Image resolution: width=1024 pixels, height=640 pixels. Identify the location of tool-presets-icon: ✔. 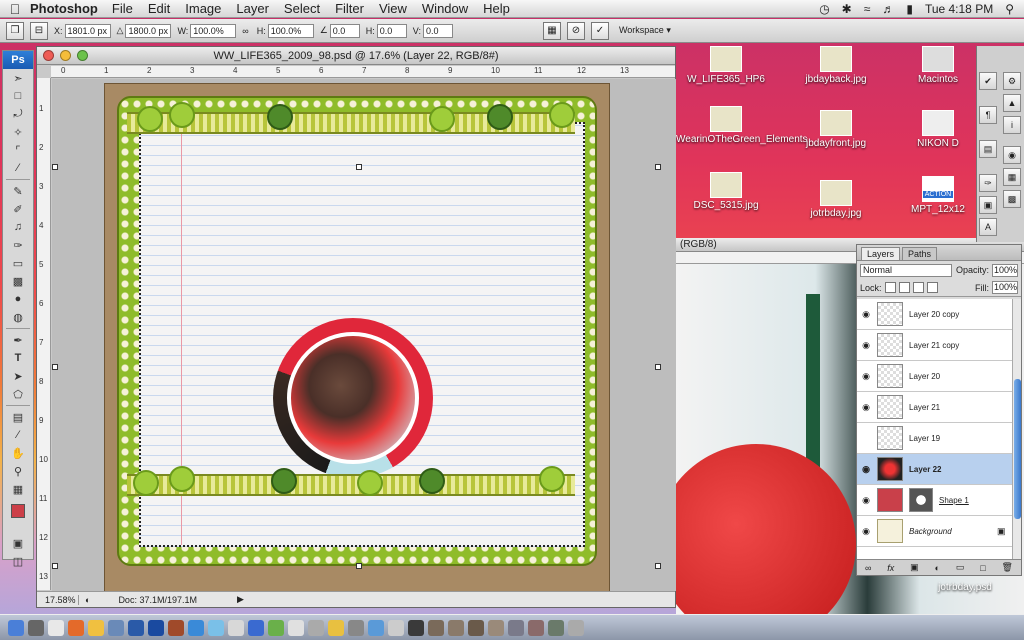
(988, 81).